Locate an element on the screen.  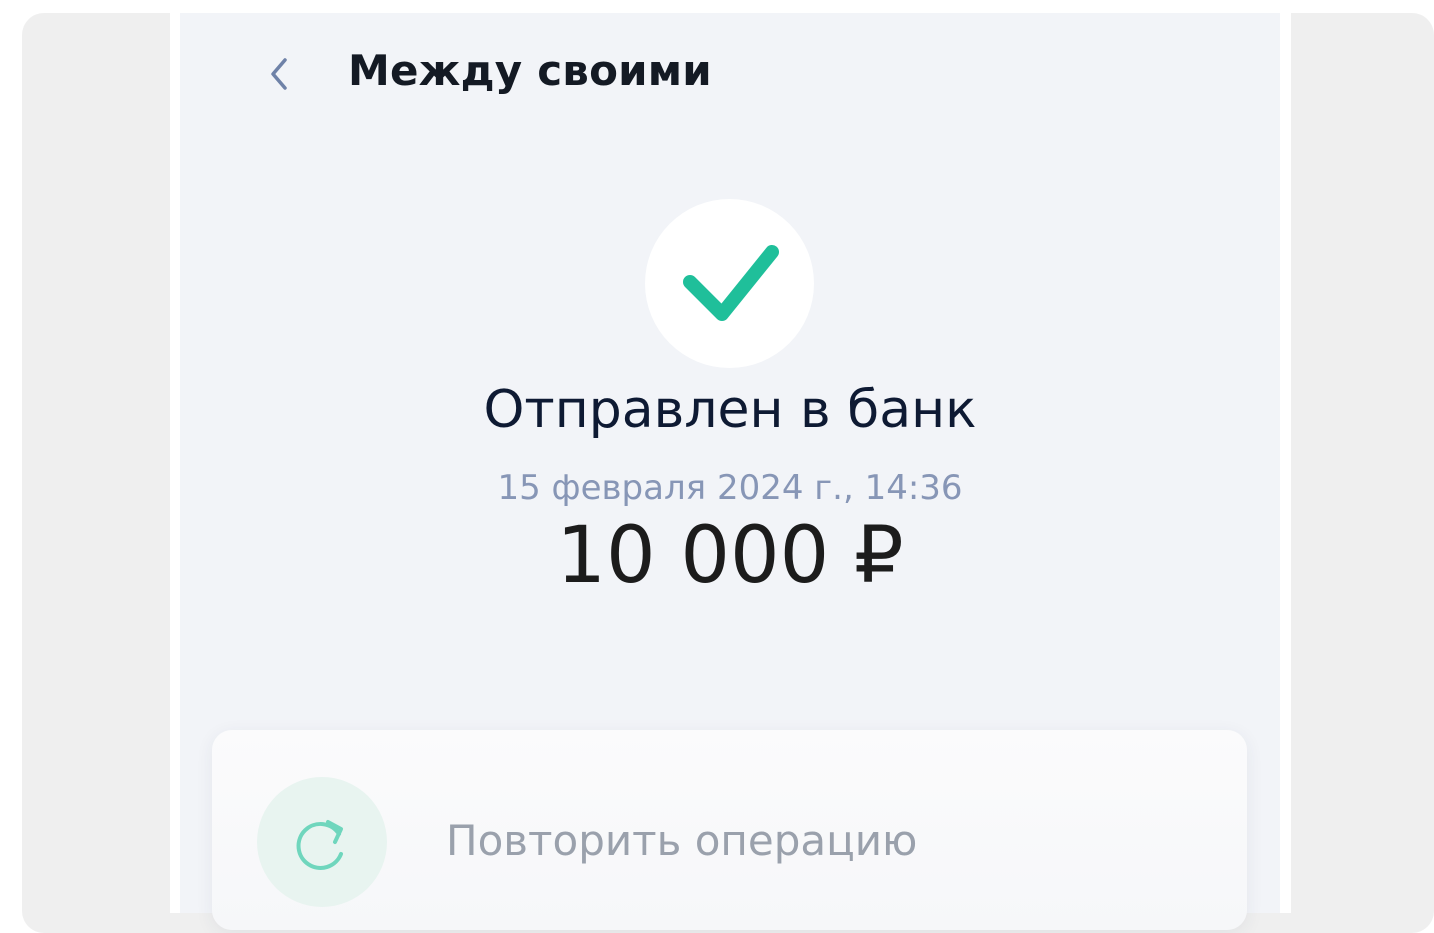
chevron-left-icon is located at coordinates (279, 74).